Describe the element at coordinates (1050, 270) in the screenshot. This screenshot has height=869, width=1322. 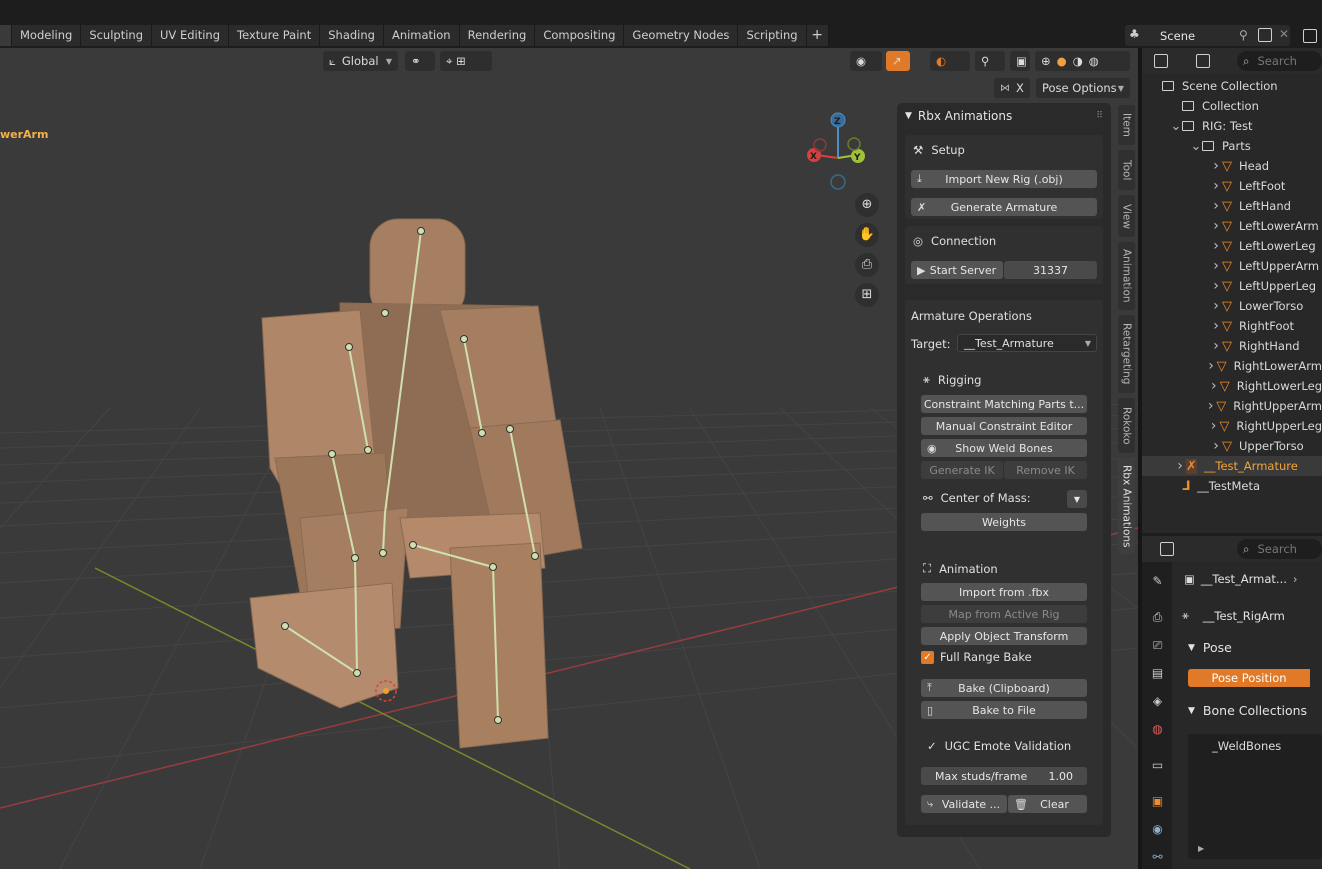
I see `port-field: 31337` at that location.